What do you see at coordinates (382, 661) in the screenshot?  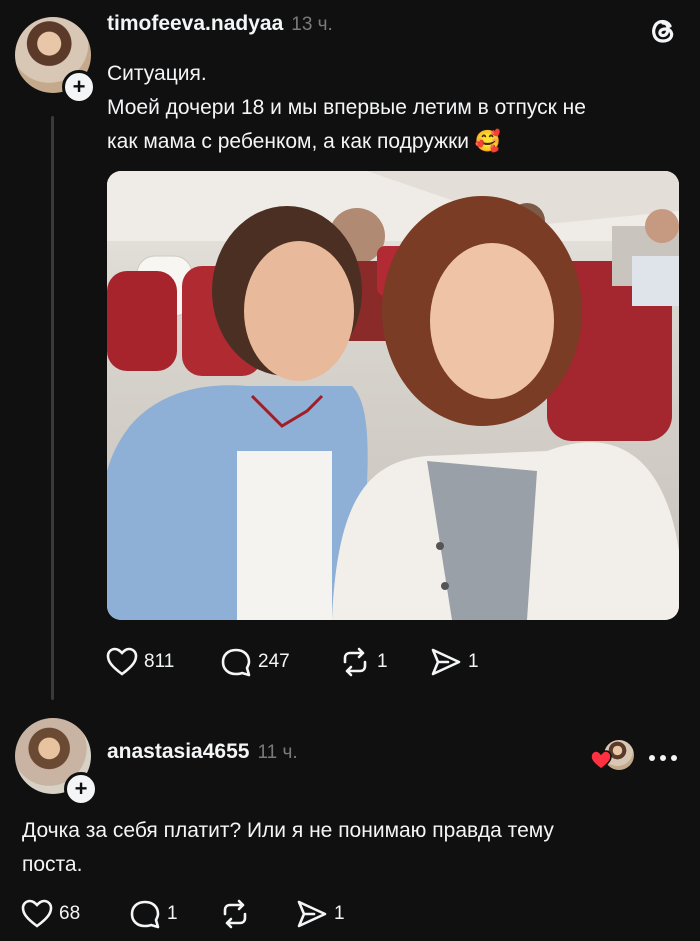 I see `repost-count: 1` at bounding box center [382, 661].